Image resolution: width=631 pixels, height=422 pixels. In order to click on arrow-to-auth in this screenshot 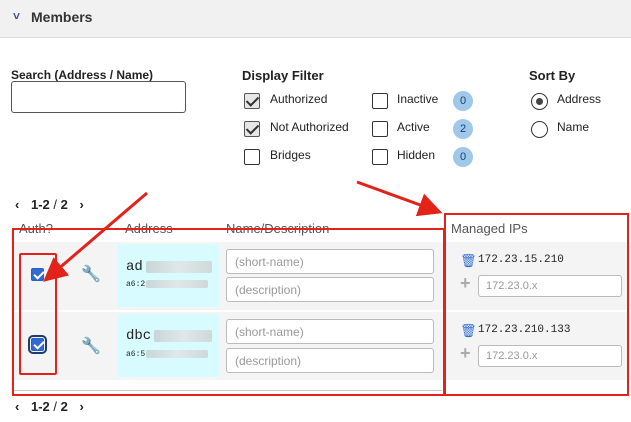, I will do `click(95, 236)`.